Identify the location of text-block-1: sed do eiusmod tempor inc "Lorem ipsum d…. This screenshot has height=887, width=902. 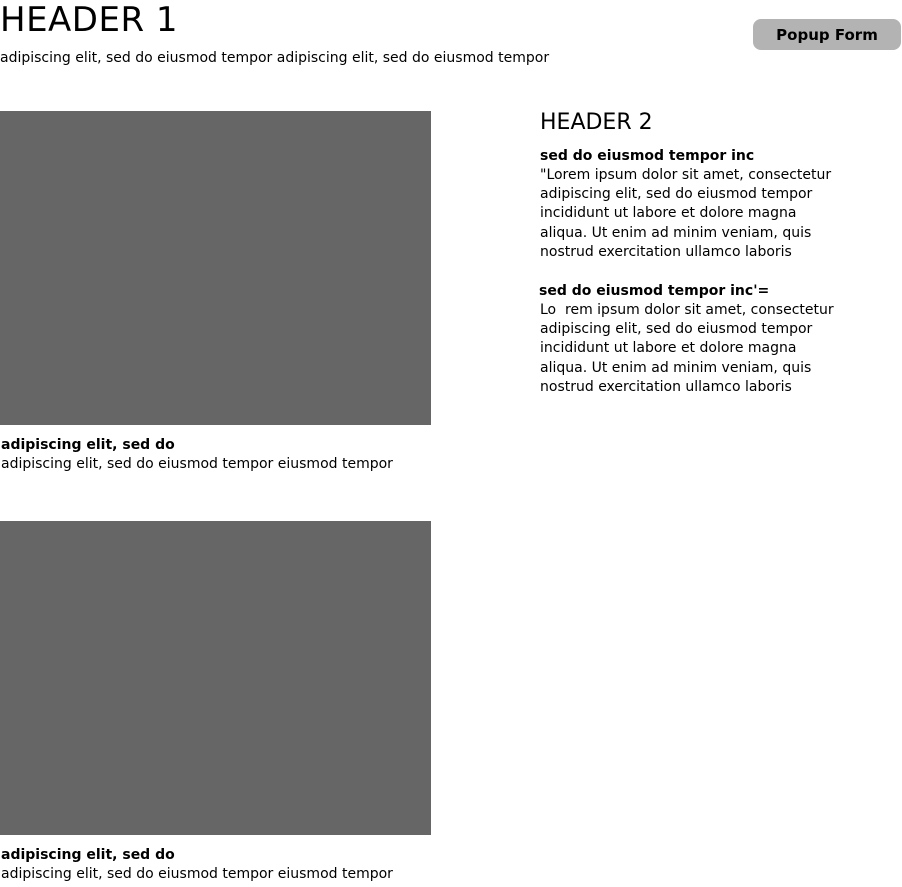
(700, 204).